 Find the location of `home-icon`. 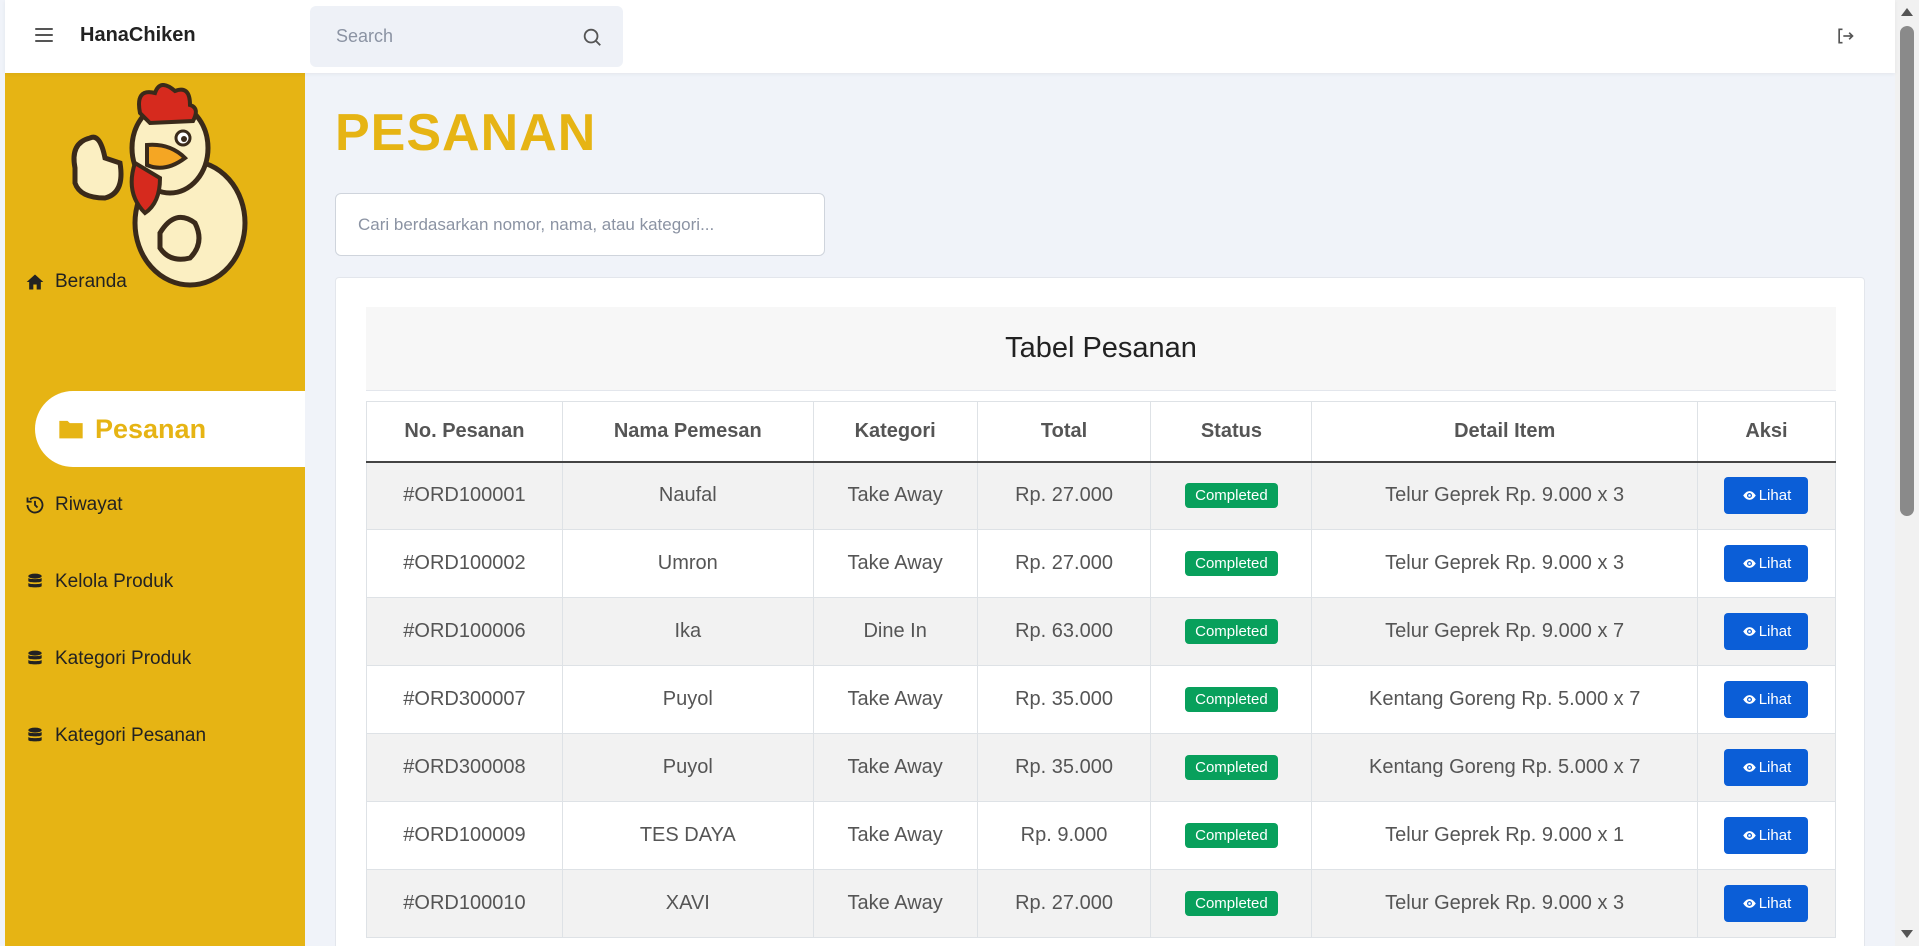

home-icon is located at coordinates (35, 282).